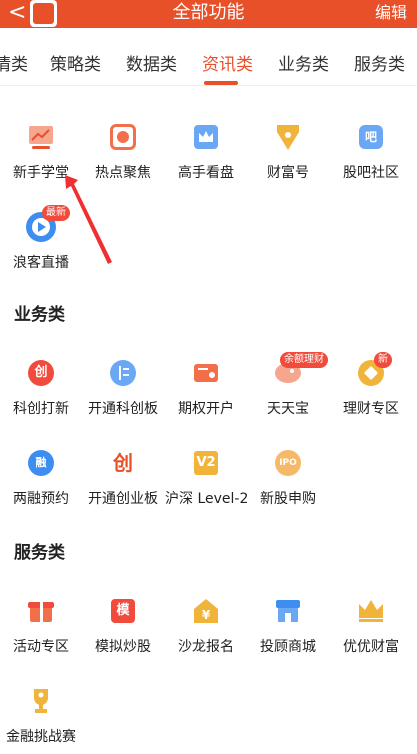  What do you see at coordinates (371, 137) in the screenshot?
I see `chat-bubble-icon: 吧` at bounding box center [371, 137].